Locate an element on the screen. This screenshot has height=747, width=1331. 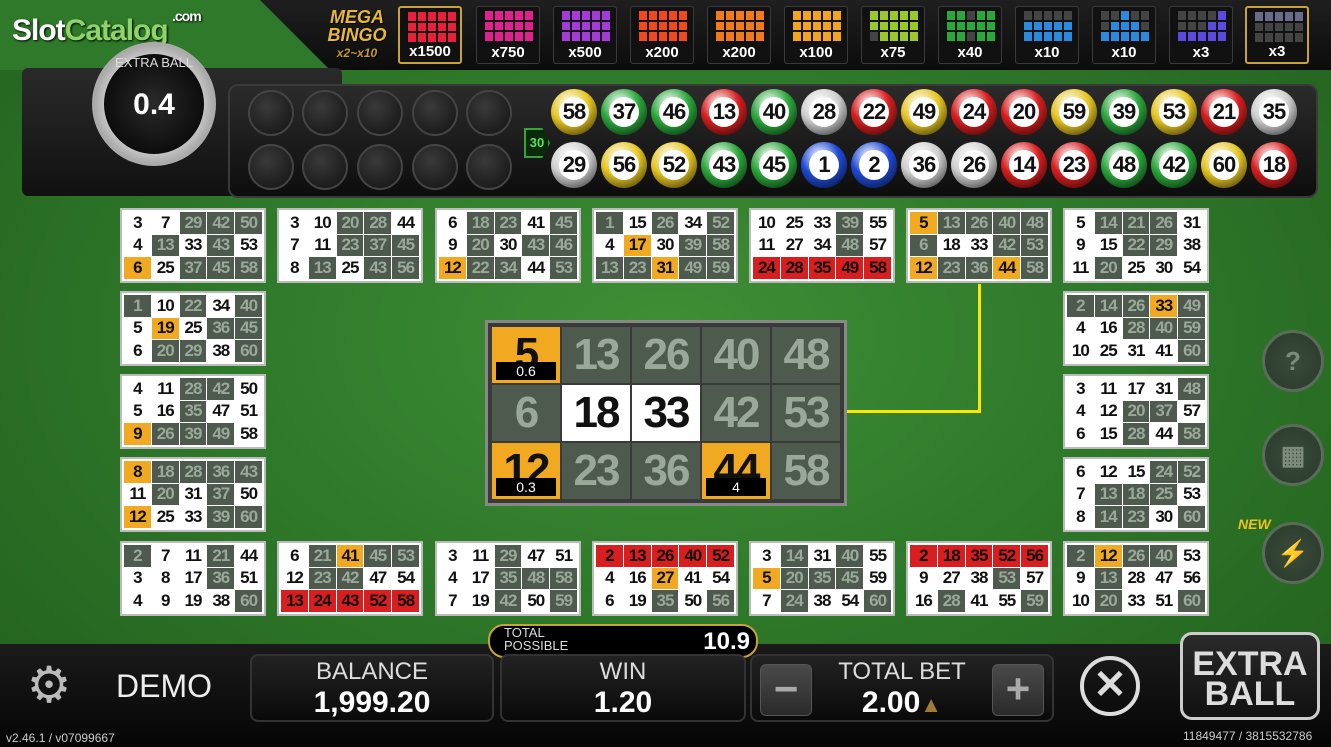
decrease-bet-button: − is located at coordinates (786, 690).